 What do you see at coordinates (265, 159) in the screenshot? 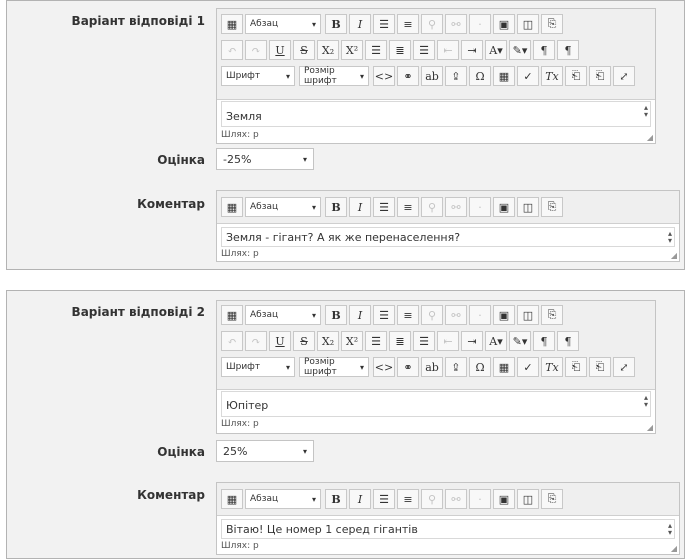
I see `grade-select-1: -25% ▾` at bounding box center [265, 159].